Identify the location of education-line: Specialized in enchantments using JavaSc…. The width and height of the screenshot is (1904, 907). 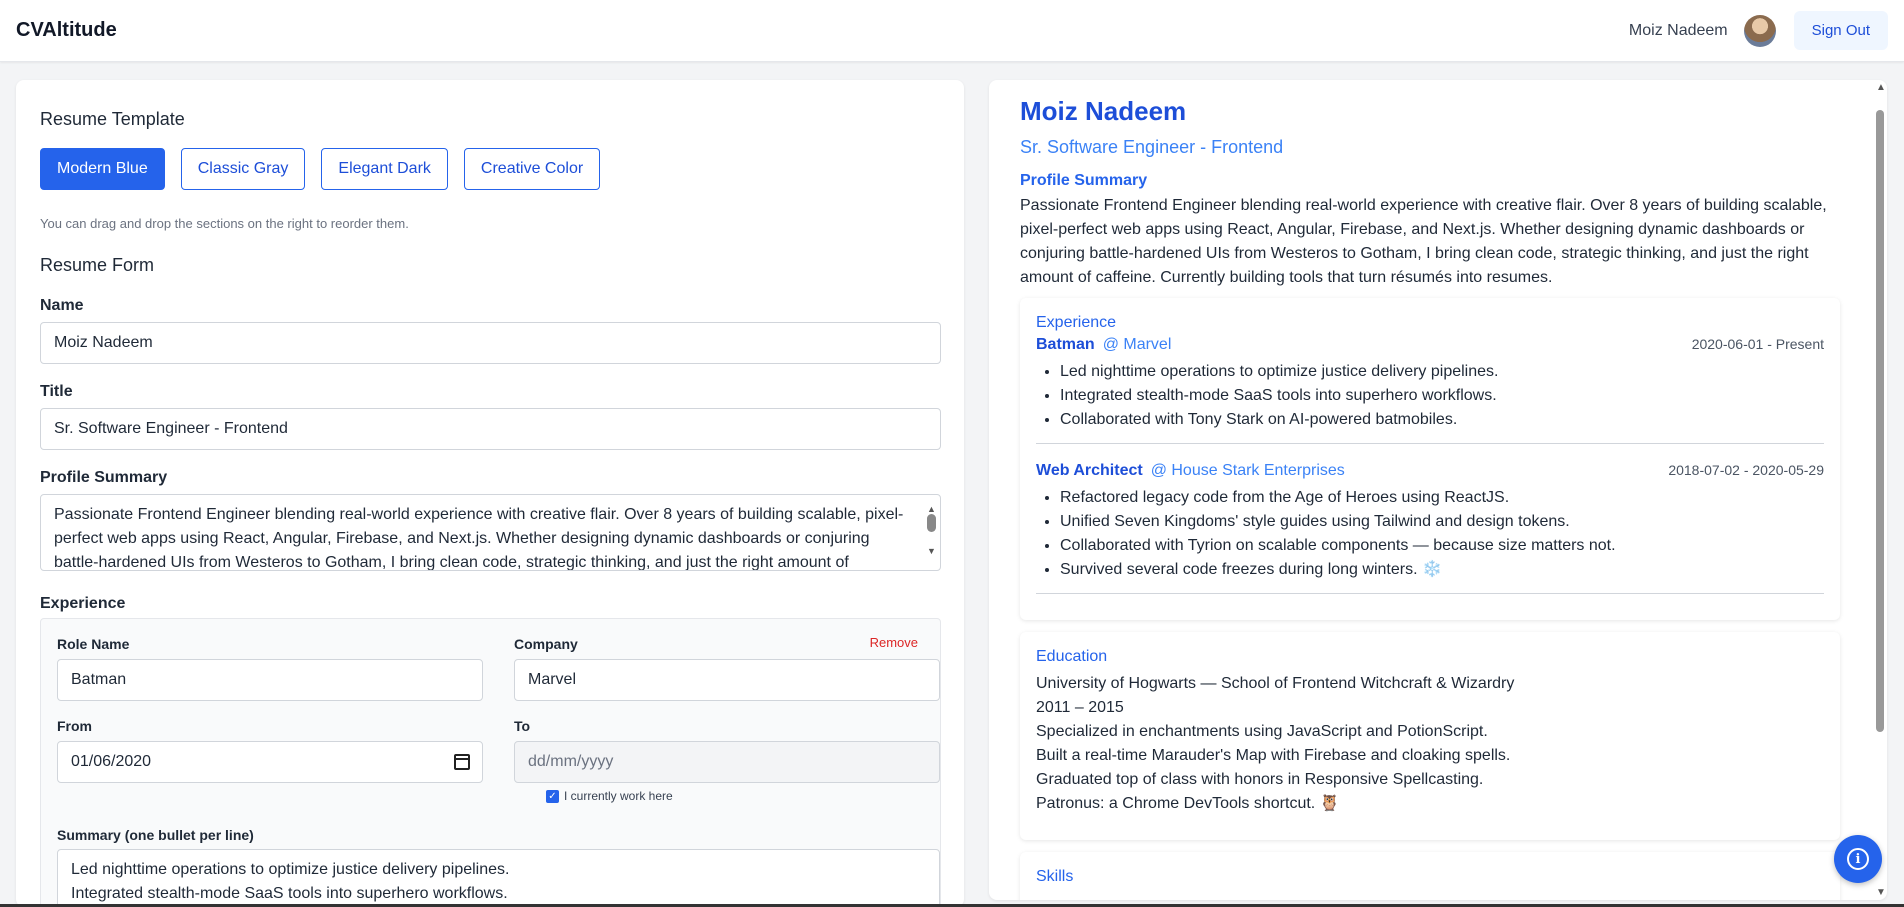
(1262, 731).